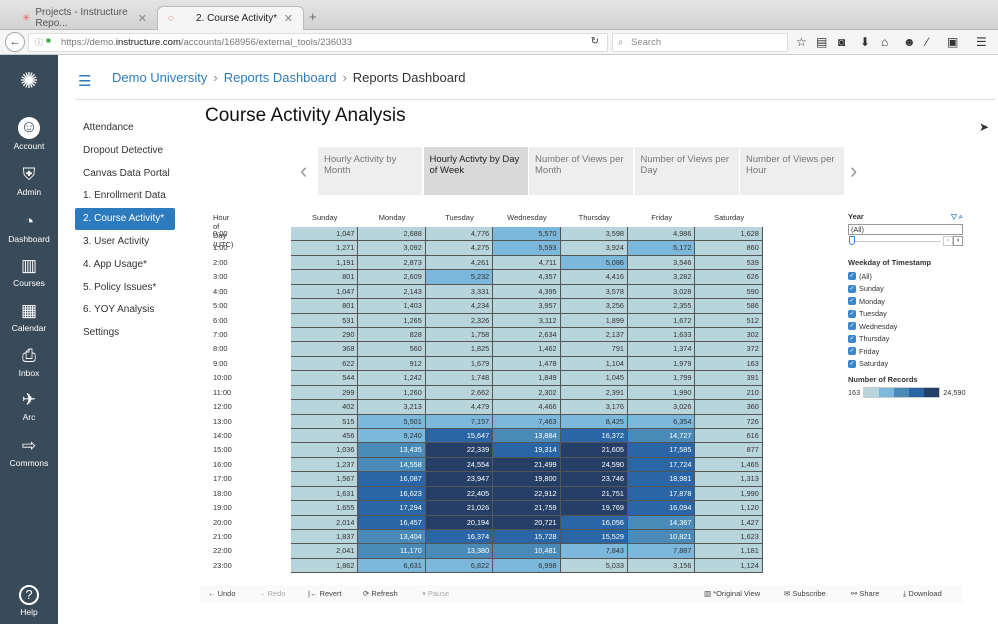  What do you see at coordinates (392, 436) in the screenshot?
I see `heatmap-cell: 9,240` at bounding box center [392, 436].